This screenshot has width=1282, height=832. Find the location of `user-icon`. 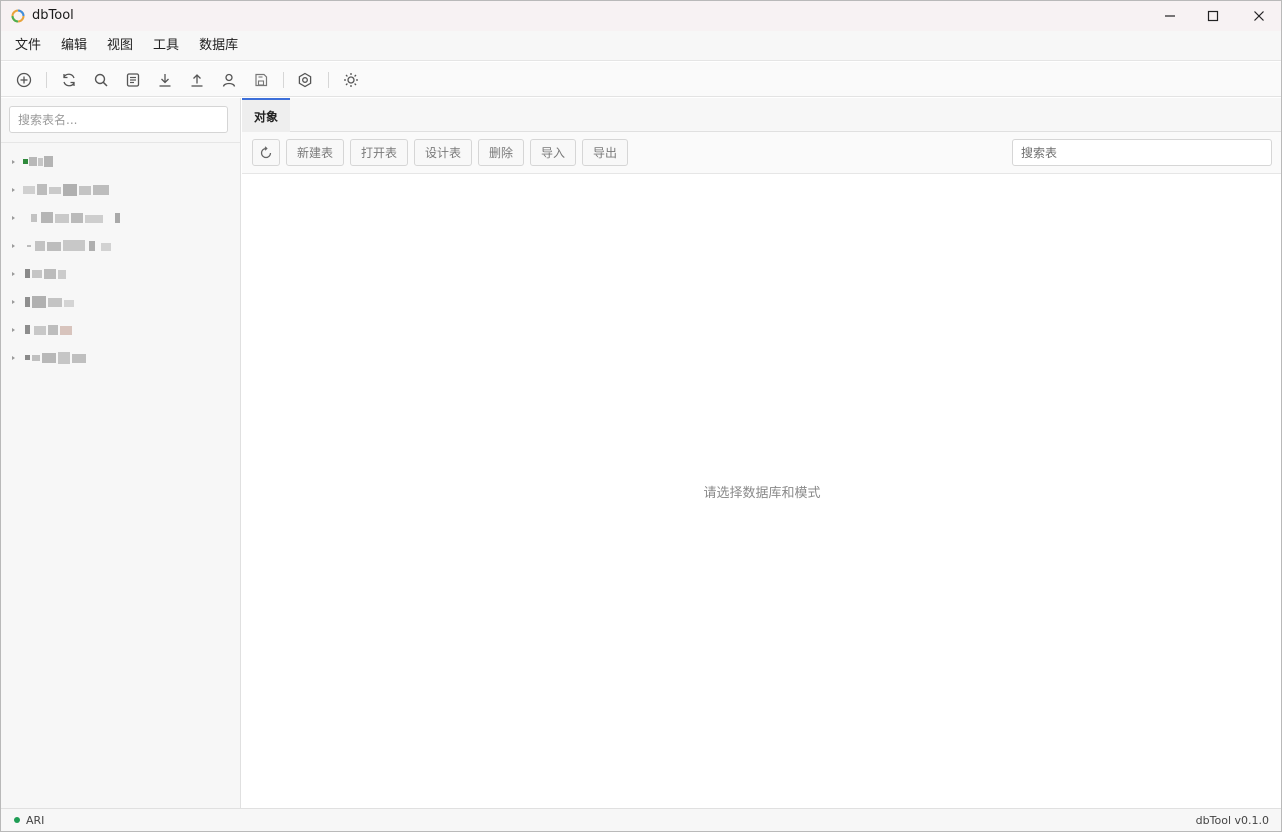

user-icon is located at coordinates (229, 80).